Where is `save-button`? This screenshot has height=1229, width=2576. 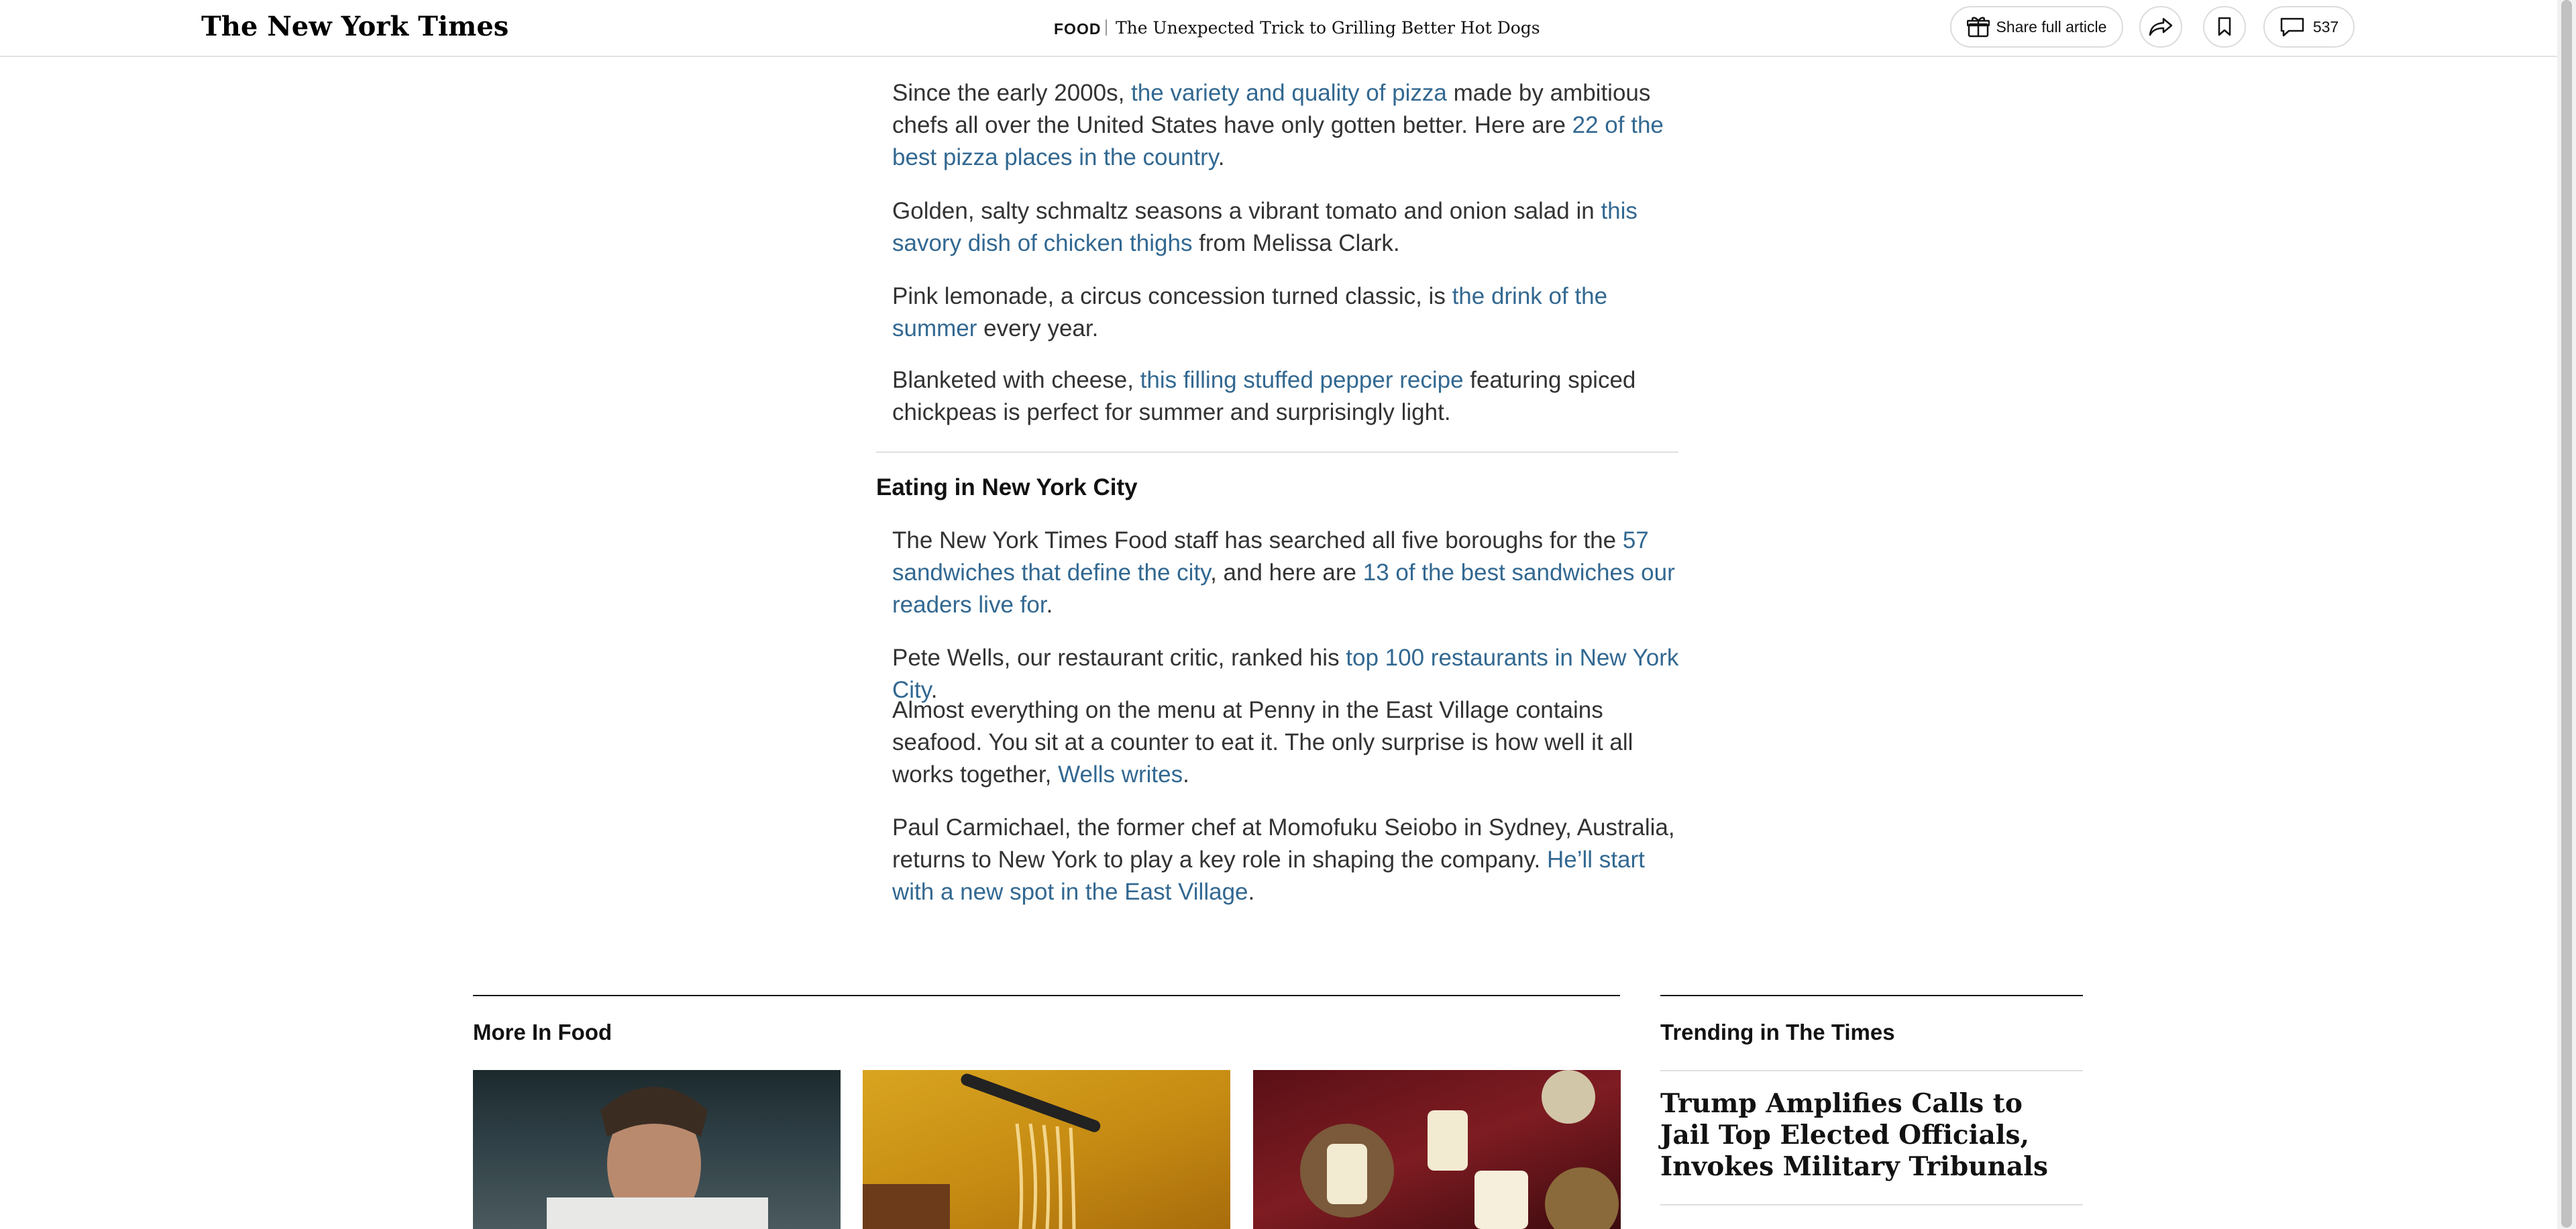 save-button is located at coordinates (2224, 27).